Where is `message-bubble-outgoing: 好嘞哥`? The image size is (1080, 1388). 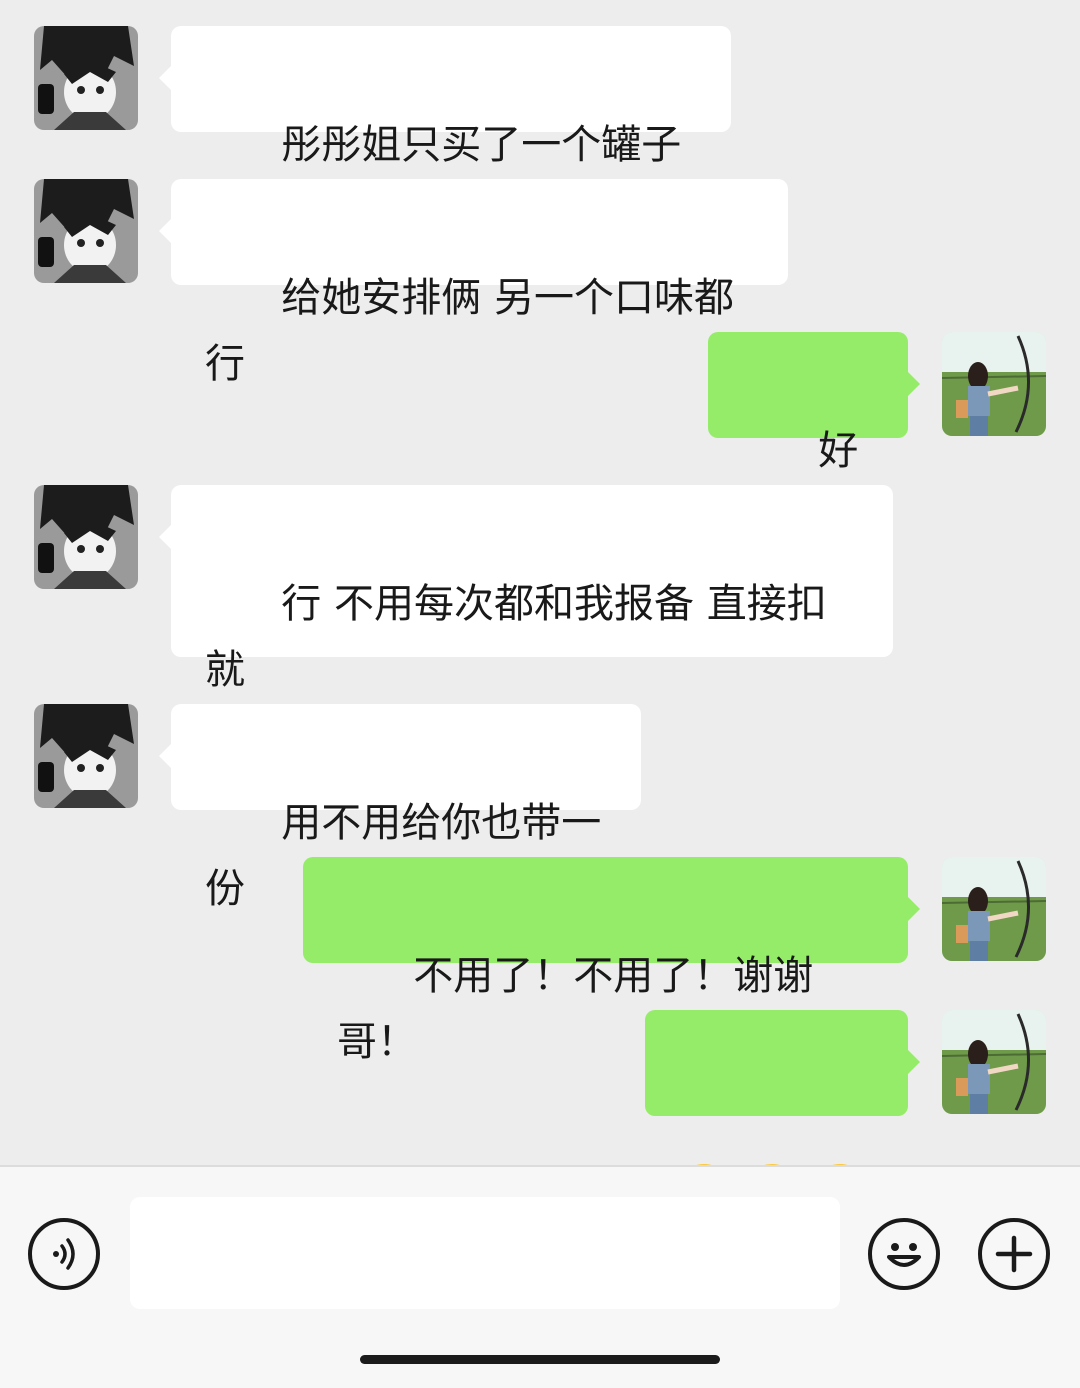
message-bubble-outgoing: 好嘞哥 is located at coordinates (814, 436).